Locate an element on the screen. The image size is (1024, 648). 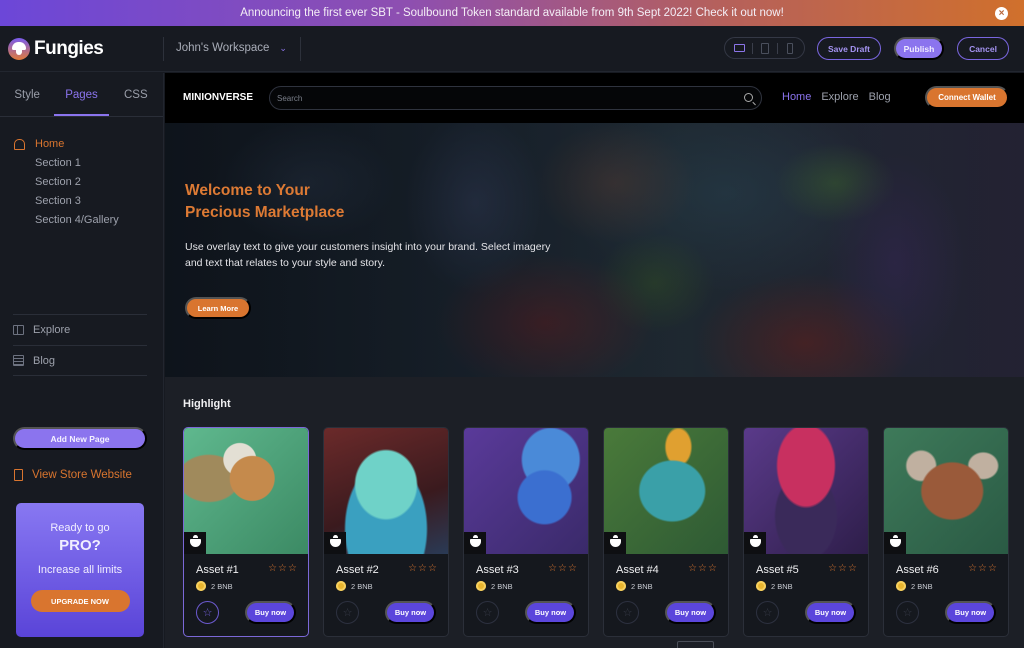
asset-card: Asset #1 ☆☆☆ 2 BNB ☆ Buy now is located at coordinates (246, 532).